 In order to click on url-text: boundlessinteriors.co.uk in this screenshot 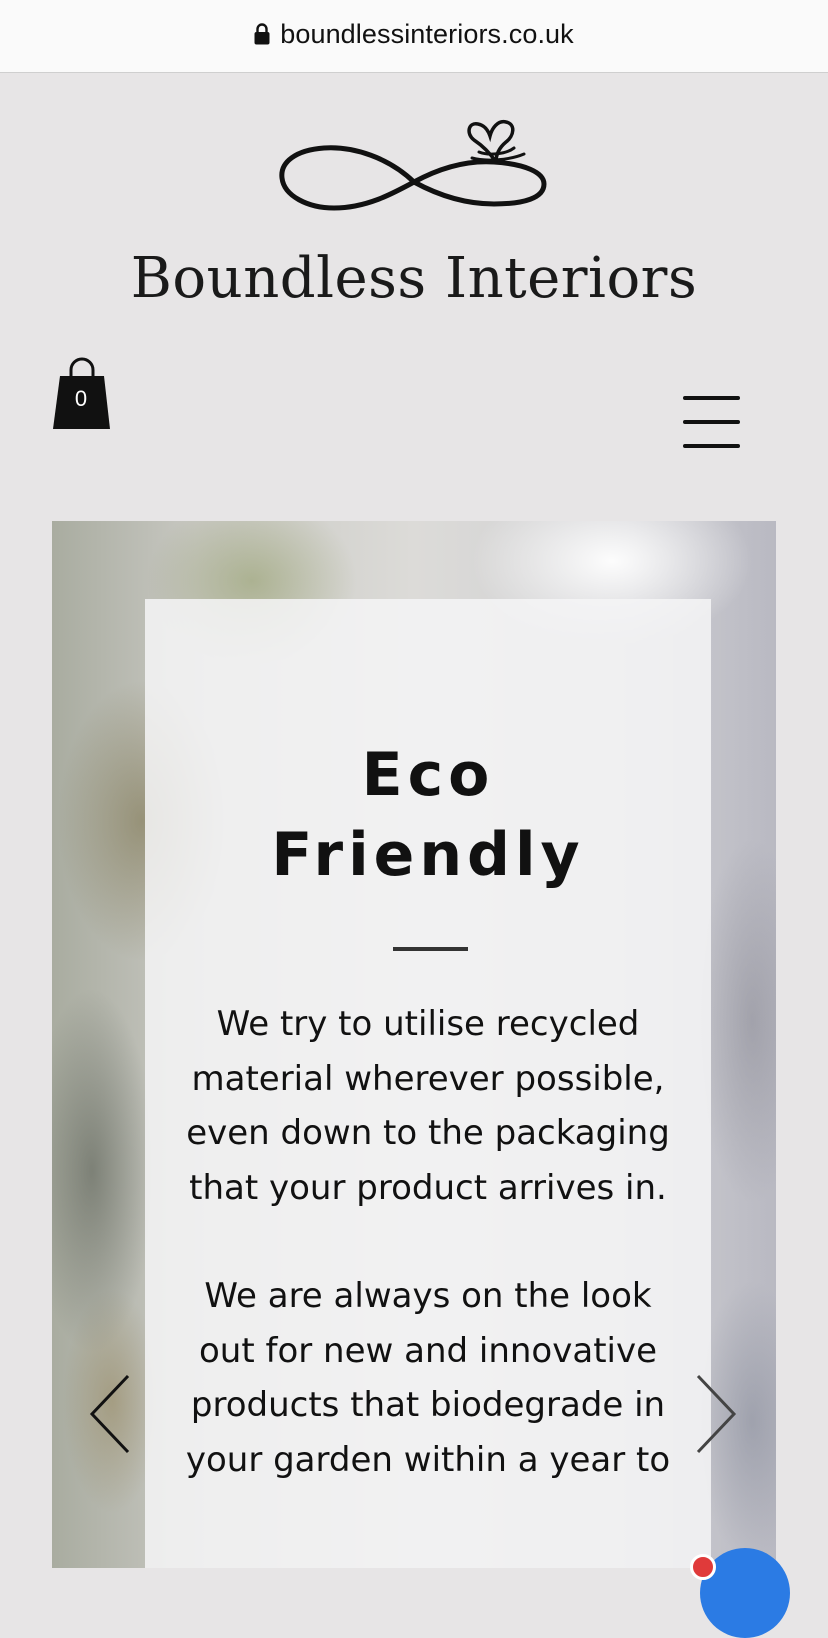, I will do `click(427, 33)`.